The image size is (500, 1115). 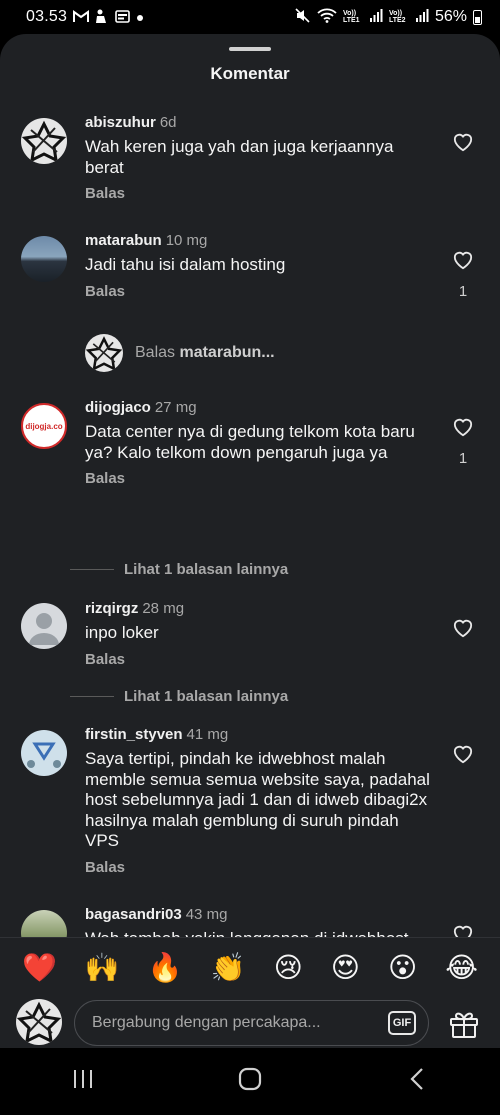 What do you see at coordinates (165, 967) in the screenshot?
I see `emoji-fire: 🔥` at bounding box center [165, 967].